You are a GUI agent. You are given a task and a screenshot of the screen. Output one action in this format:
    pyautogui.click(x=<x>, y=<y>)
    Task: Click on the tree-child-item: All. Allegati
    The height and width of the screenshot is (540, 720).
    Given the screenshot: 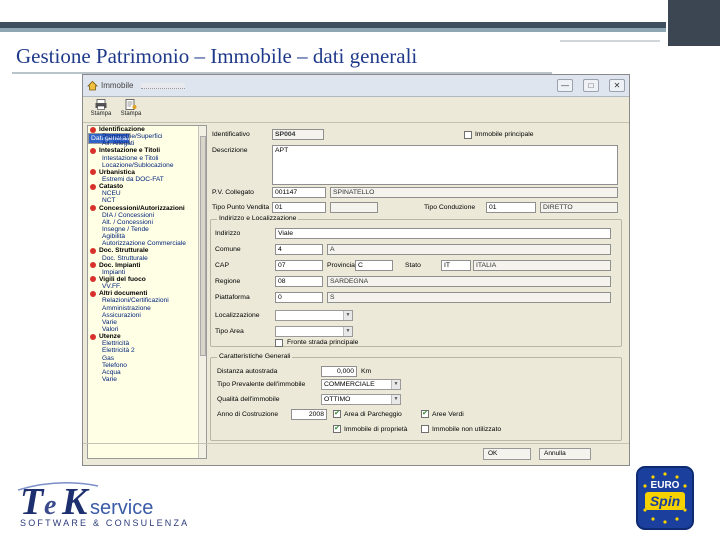 What is the action you would take?
    pyautogui.click(x=147, y=143)
    